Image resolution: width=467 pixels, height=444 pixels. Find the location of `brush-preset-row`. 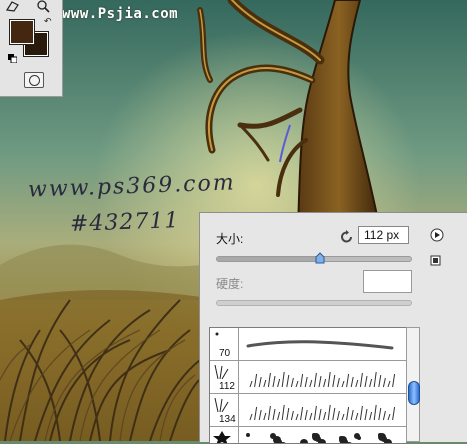

brush-preset-row is located at coordinates (308, 435).